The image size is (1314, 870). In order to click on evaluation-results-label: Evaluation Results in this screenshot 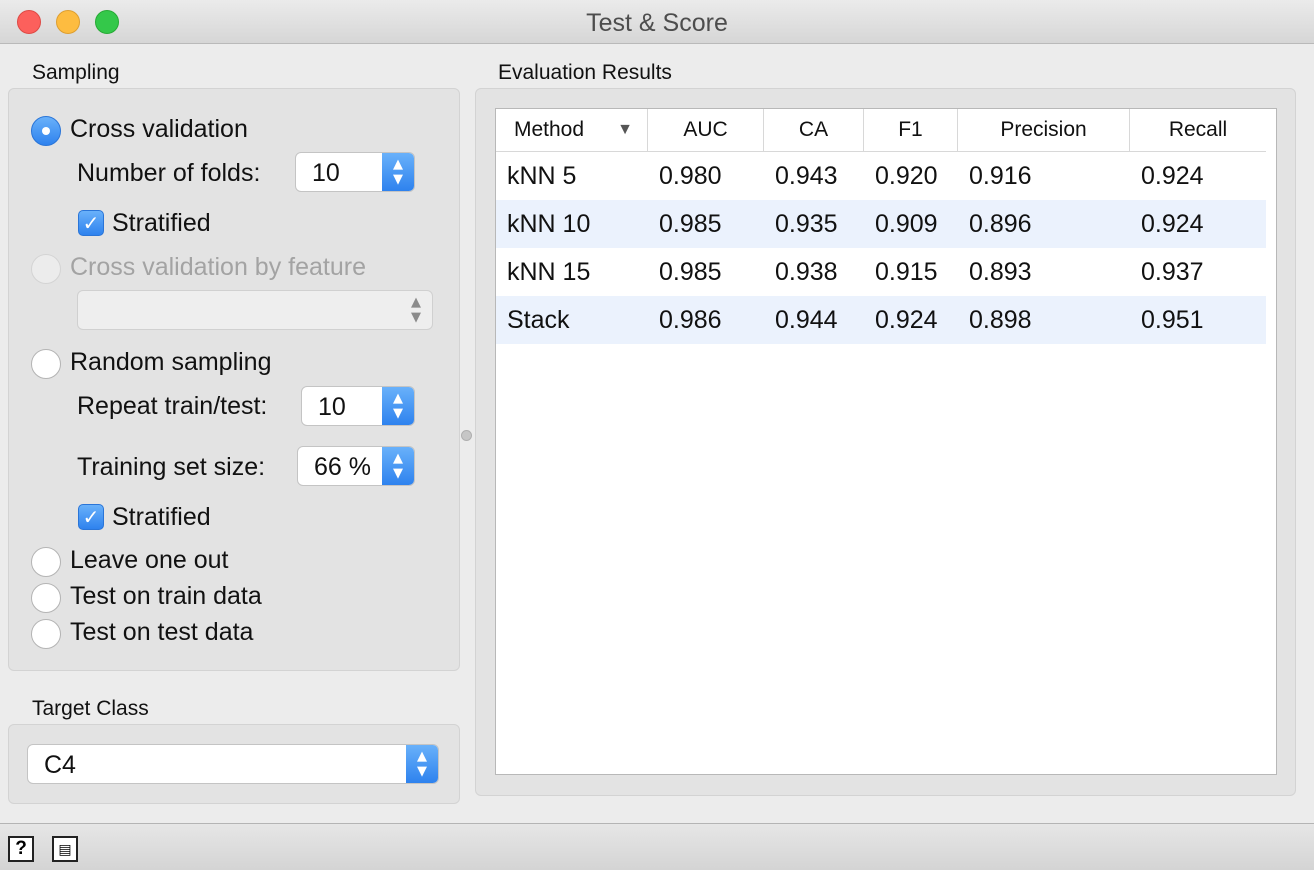, I will do `click(585, 72)`.